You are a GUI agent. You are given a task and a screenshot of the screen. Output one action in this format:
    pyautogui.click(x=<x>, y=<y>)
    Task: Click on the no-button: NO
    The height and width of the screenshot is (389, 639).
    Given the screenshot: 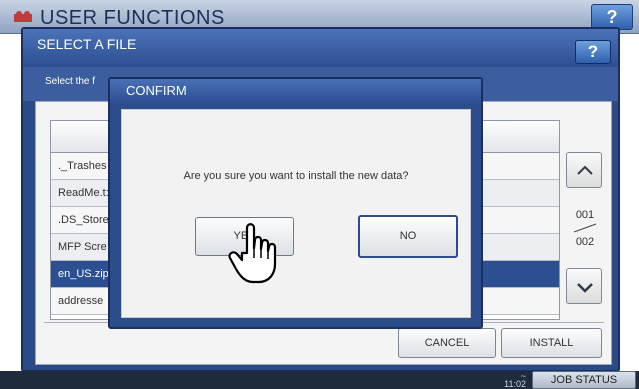 What is the action you would take?
    pyautogui.click(x=408, y=236)
    